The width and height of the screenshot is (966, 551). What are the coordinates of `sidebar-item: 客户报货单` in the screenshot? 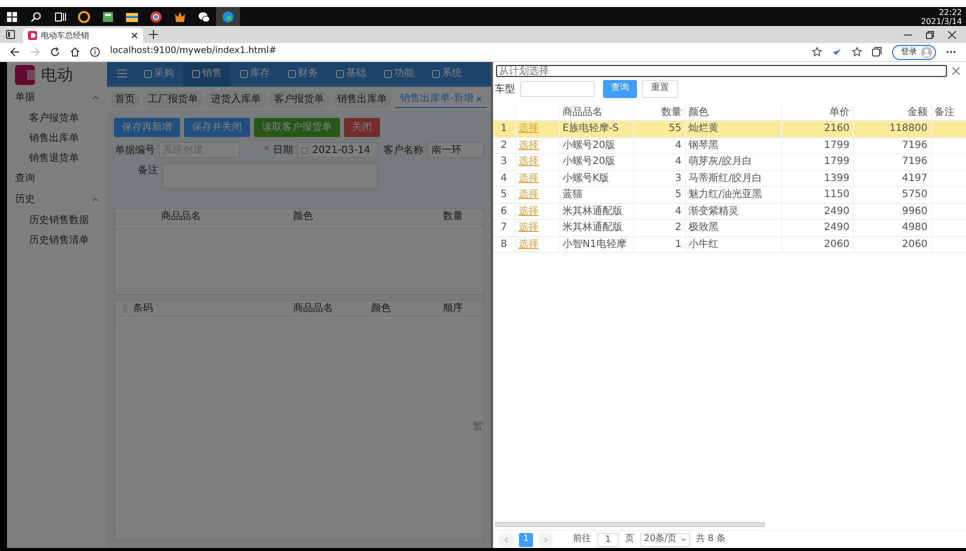 It's located at (57, 118).